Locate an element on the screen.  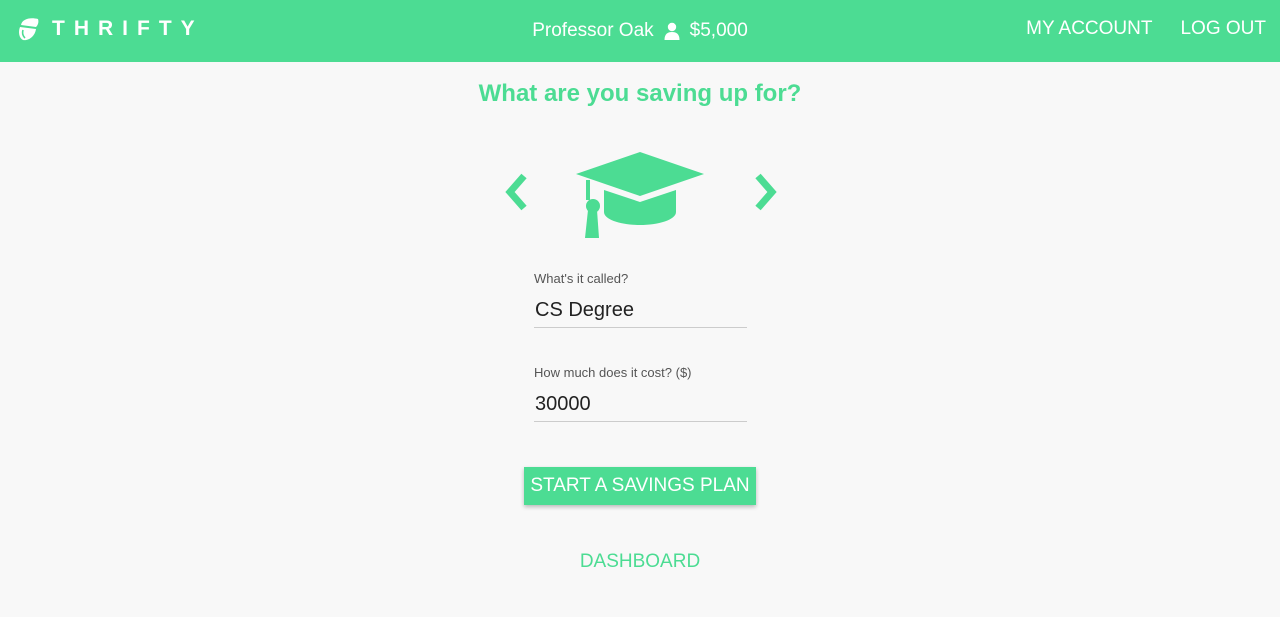
goal-cost-input is located at coordinates (640, 405).